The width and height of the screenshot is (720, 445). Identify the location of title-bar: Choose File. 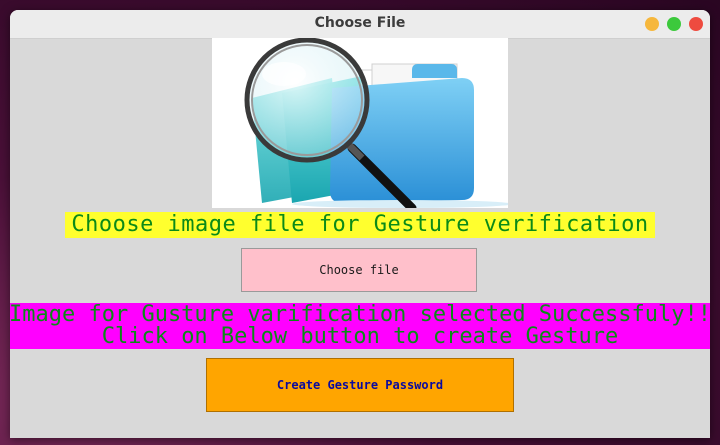
(360, 24).